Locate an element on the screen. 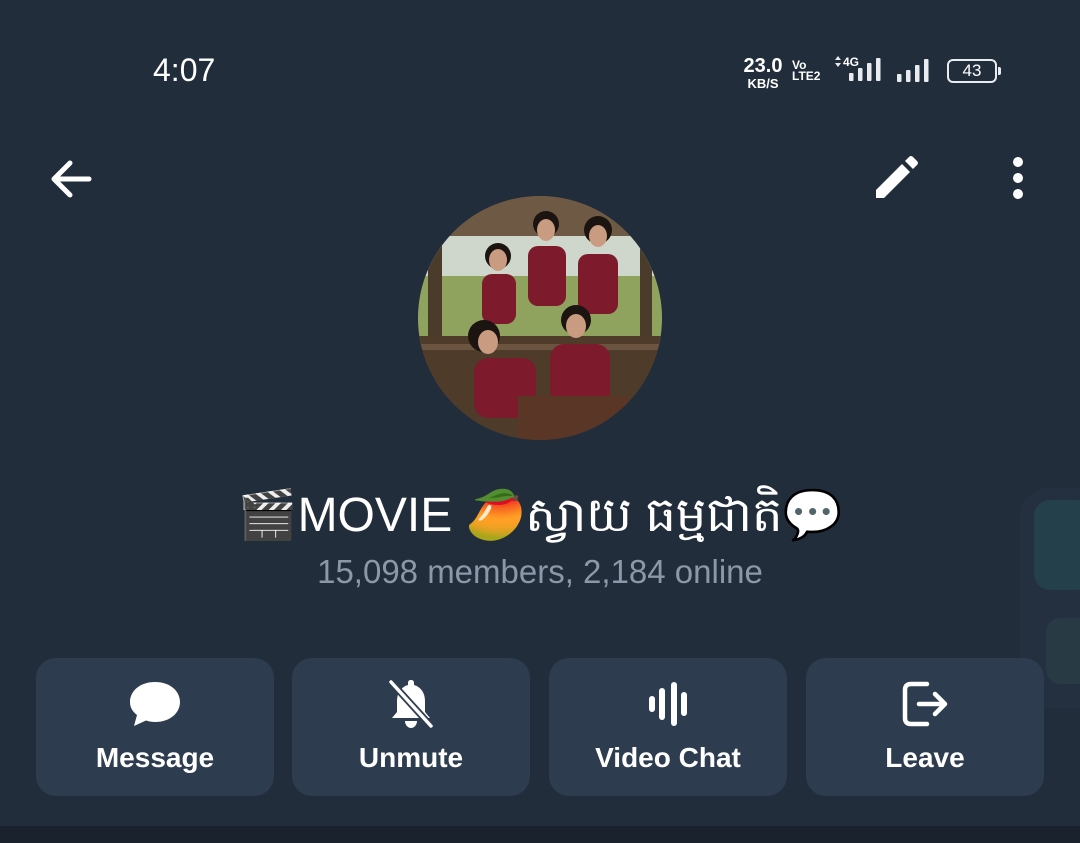 This screenshot has height=843, width=1080. network-speed-unit: KB/S is located at coordinates (763, 83).